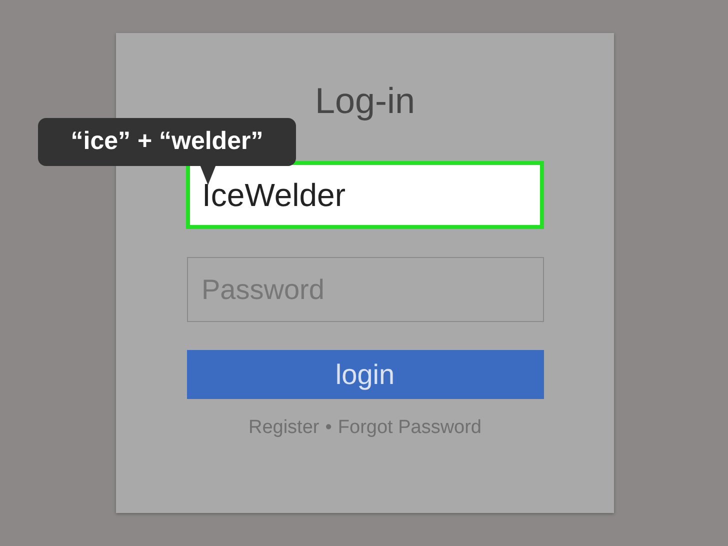  What do you see at coordinates (365, 195) in the screenshot?
I see `username-field: IceWelder` at bounding box center [365, 195].